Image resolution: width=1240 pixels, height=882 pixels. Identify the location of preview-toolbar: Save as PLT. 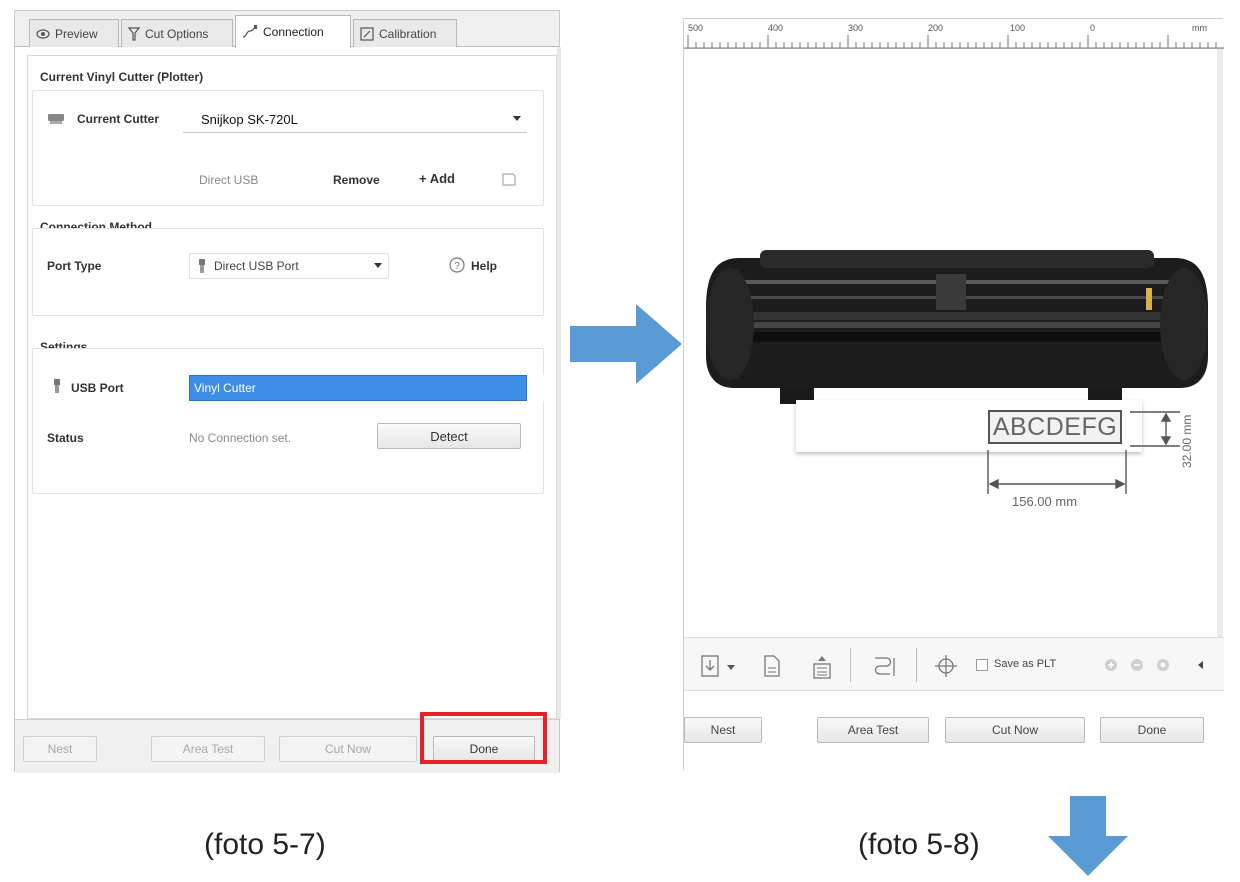
(954, 664).